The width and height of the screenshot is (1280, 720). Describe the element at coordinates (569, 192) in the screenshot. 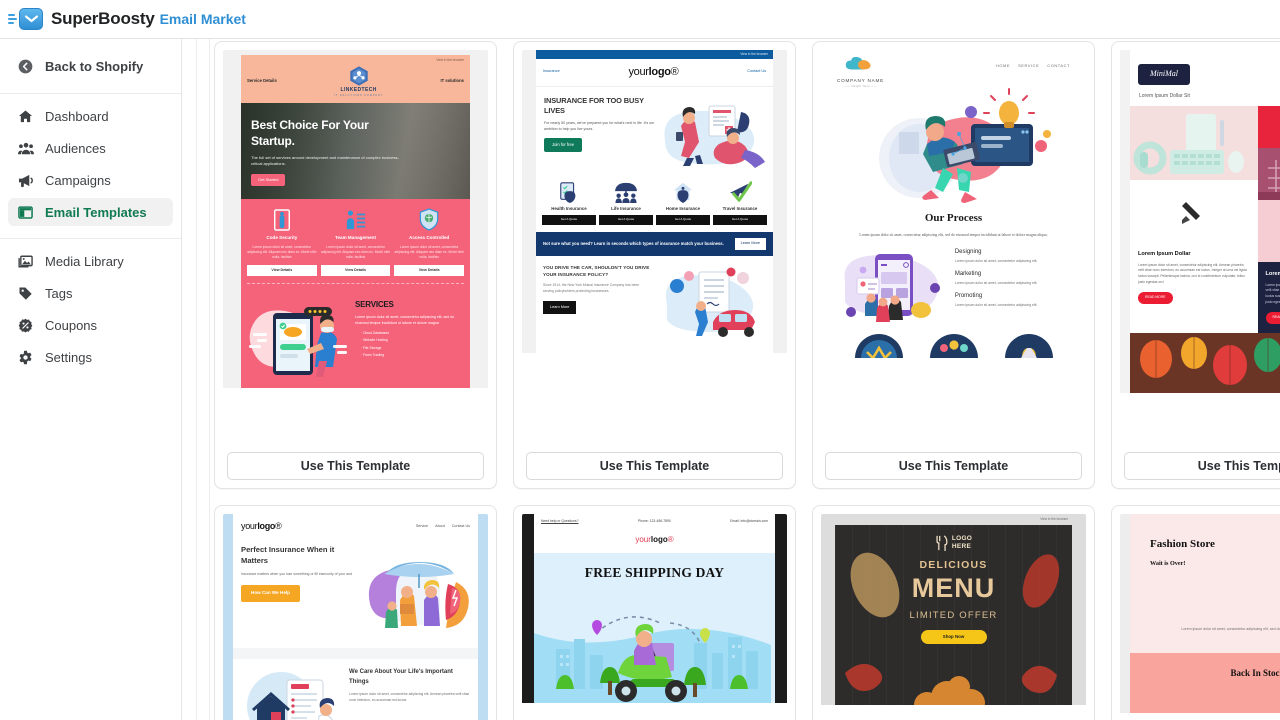

I see `clipboard-shield-icon` at that location.